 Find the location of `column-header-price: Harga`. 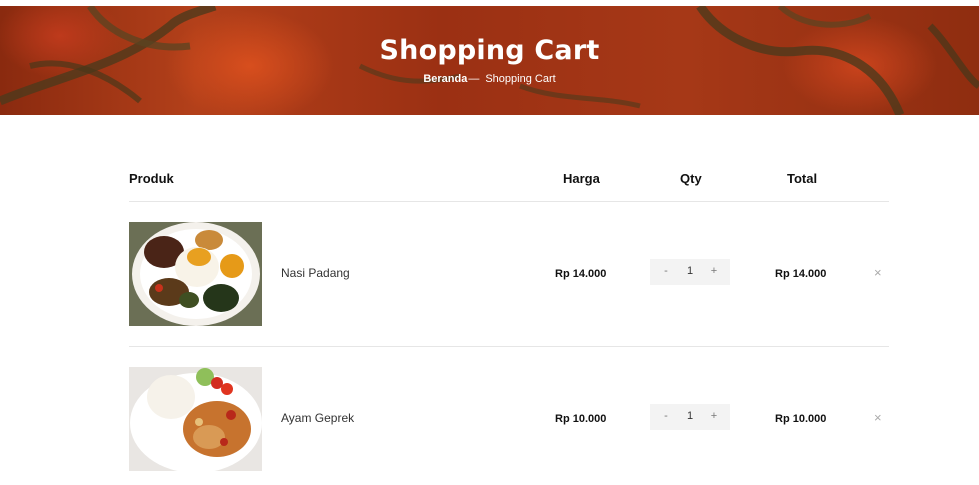

column-header-price: Harga is located at coordinates (581, 178).